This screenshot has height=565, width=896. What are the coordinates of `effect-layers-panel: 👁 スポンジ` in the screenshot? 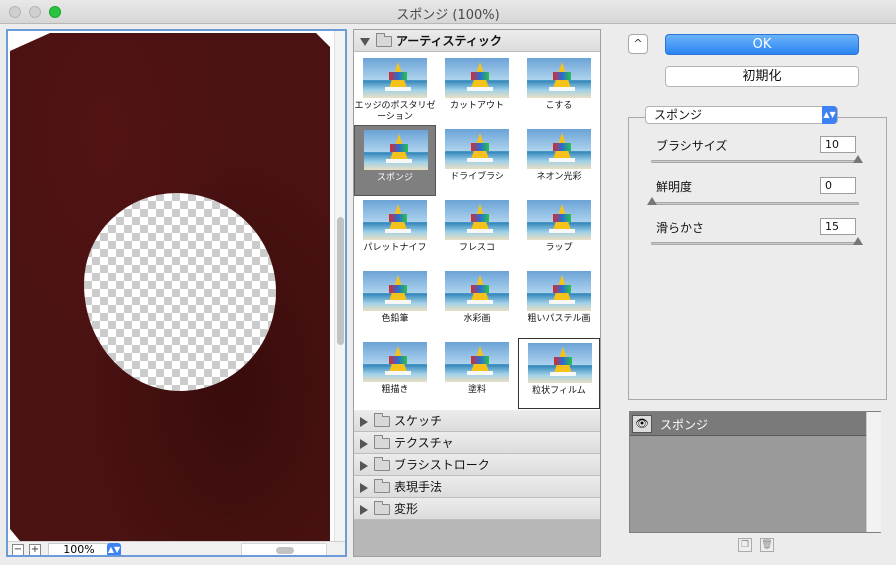 It's located at (755, 472).